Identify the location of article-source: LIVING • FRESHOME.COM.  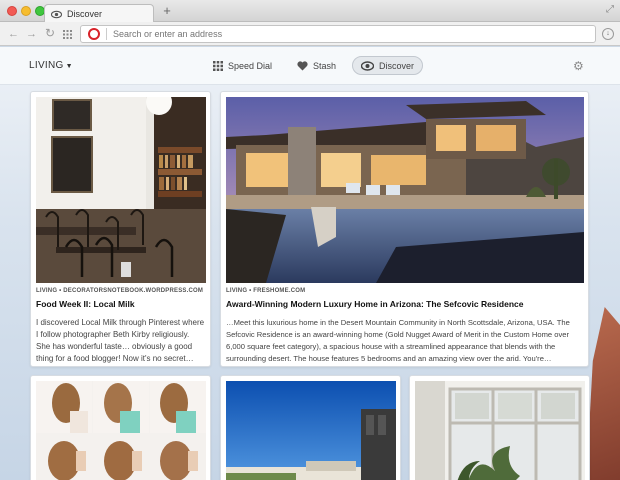
(266, 291).